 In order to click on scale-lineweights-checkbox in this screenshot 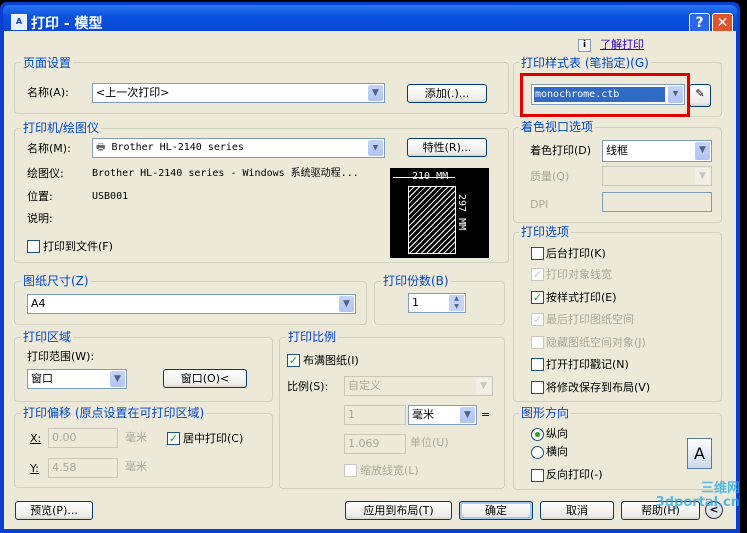, I will do `click(350, 470)`.